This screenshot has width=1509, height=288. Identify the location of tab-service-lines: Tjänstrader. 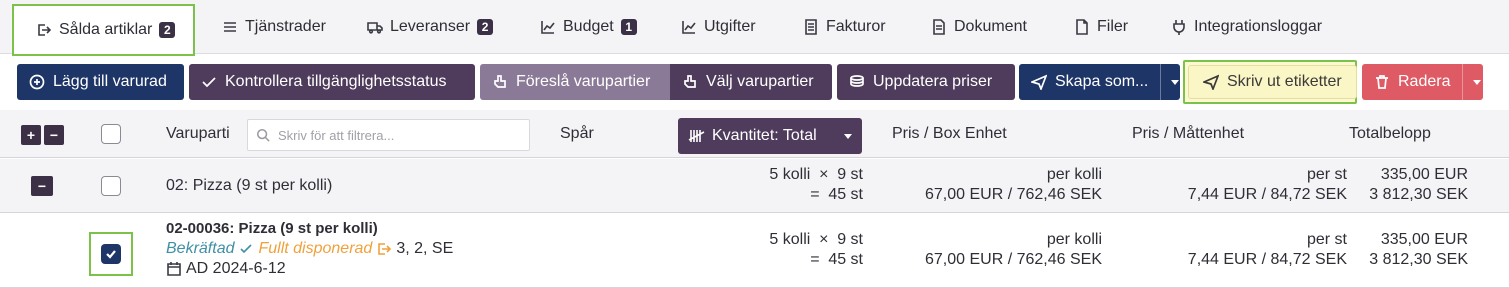
(274, 27).